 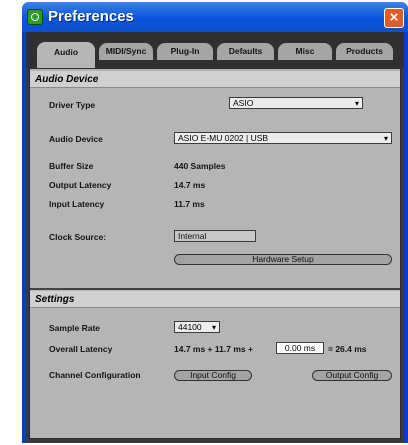 What do you see at coordinates (215, 289) in the screenshot?
I see `section-divider` at bounding box center [215, 289].